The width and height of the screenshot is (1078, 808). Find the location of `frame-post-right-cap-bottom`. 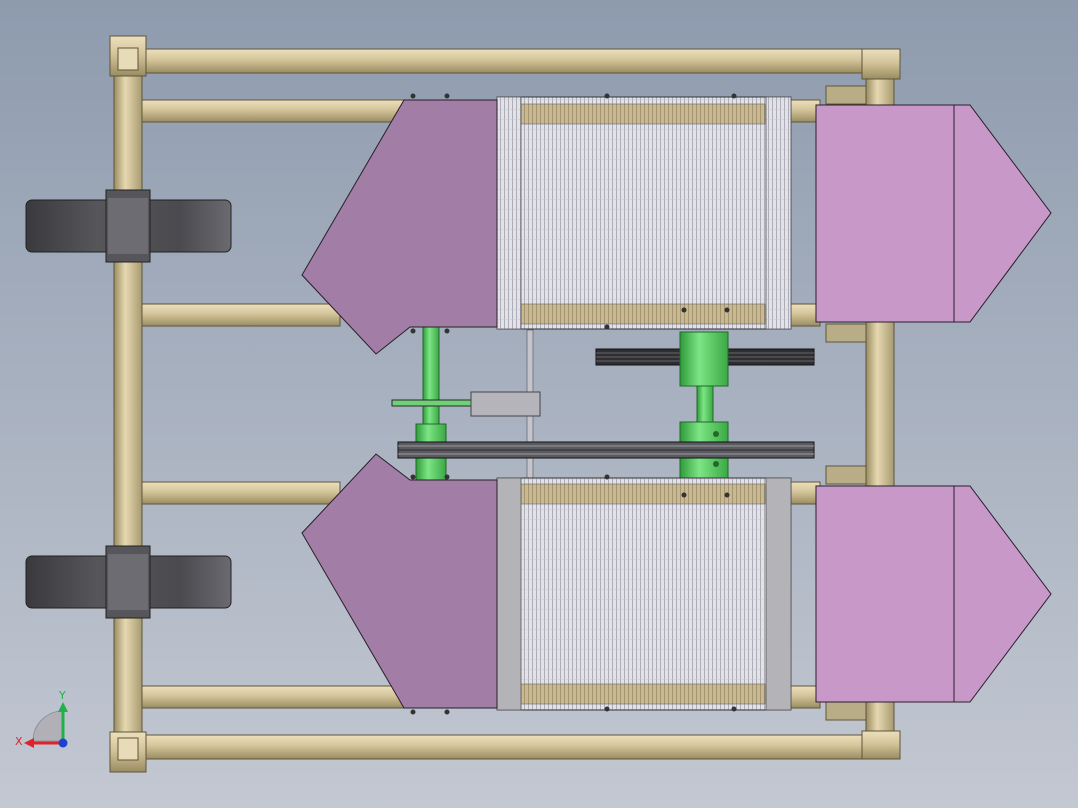

frame-post-right-cap-bottom is located at coordinates (881, 745).